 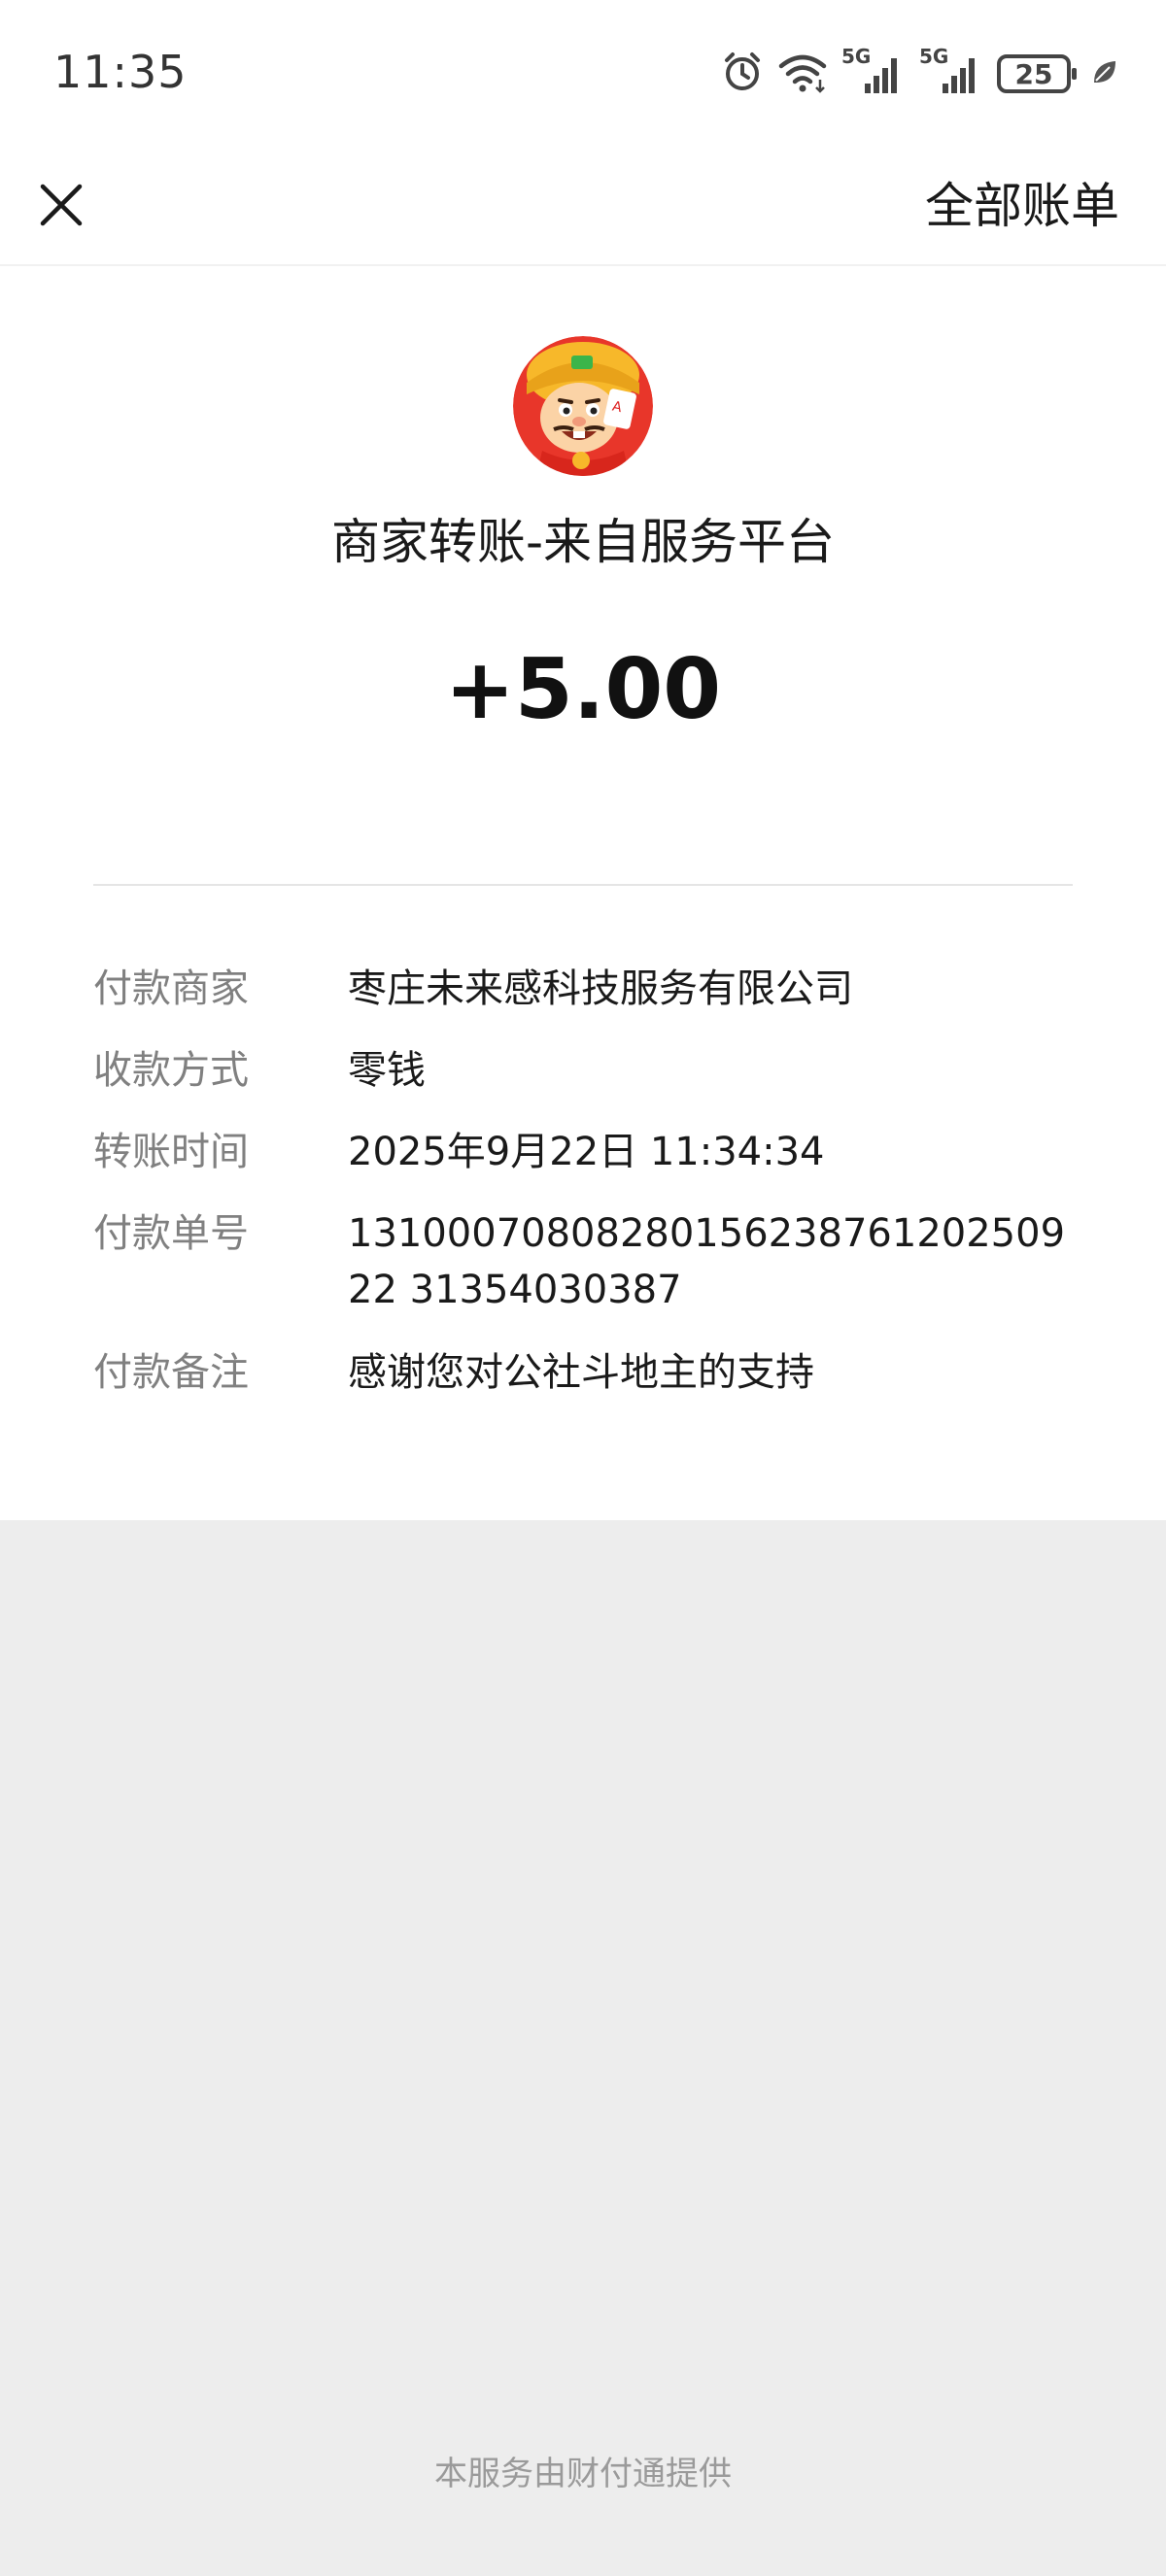 I want to click on close-icon, so click(x=61, y=205).